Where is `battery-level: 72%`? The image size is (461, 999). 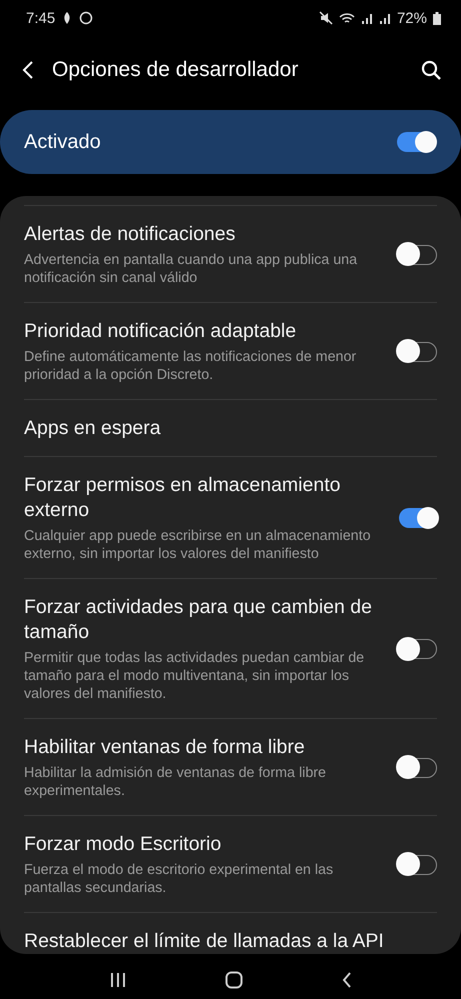 battery-level: 72% is located at coordinates (411, 18).